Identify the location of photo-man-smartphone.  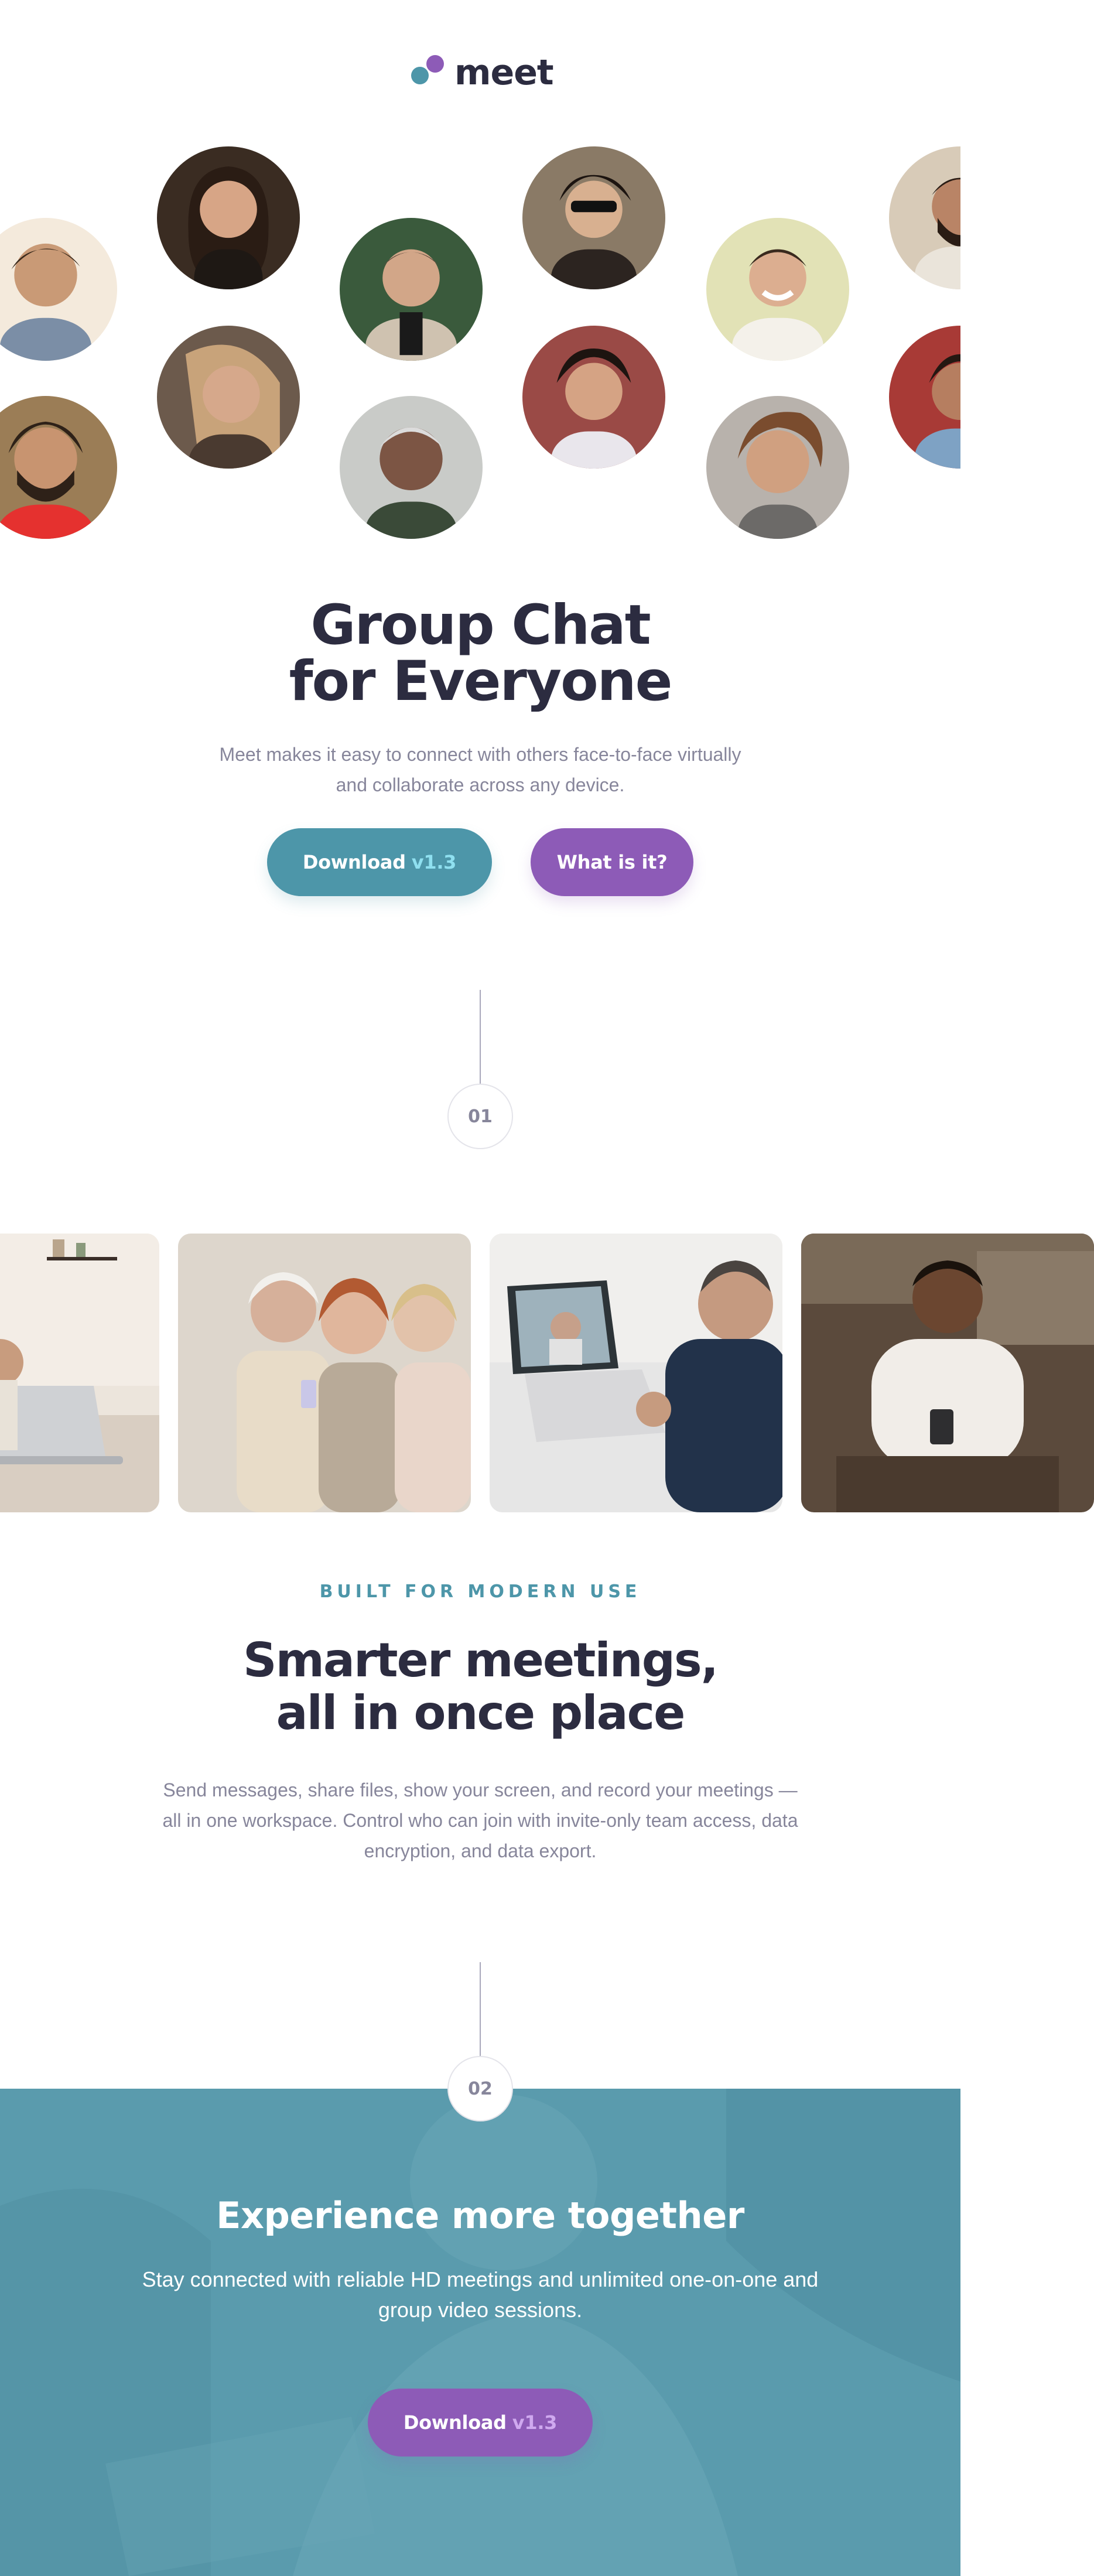
(947, 1373).